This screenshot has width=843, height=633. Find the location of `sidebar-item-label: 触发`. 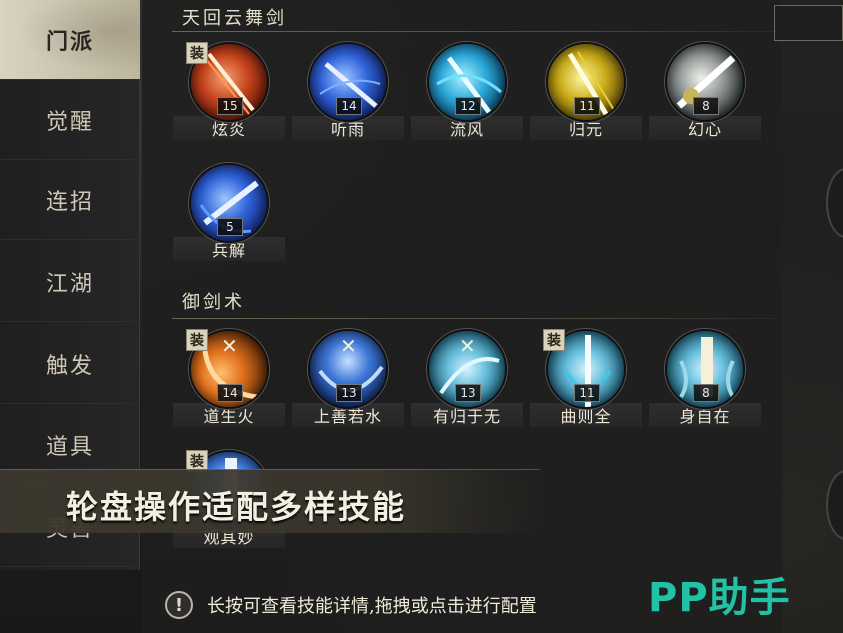

sidebar-item-label: 触发 is located at coordinates (69, 366).